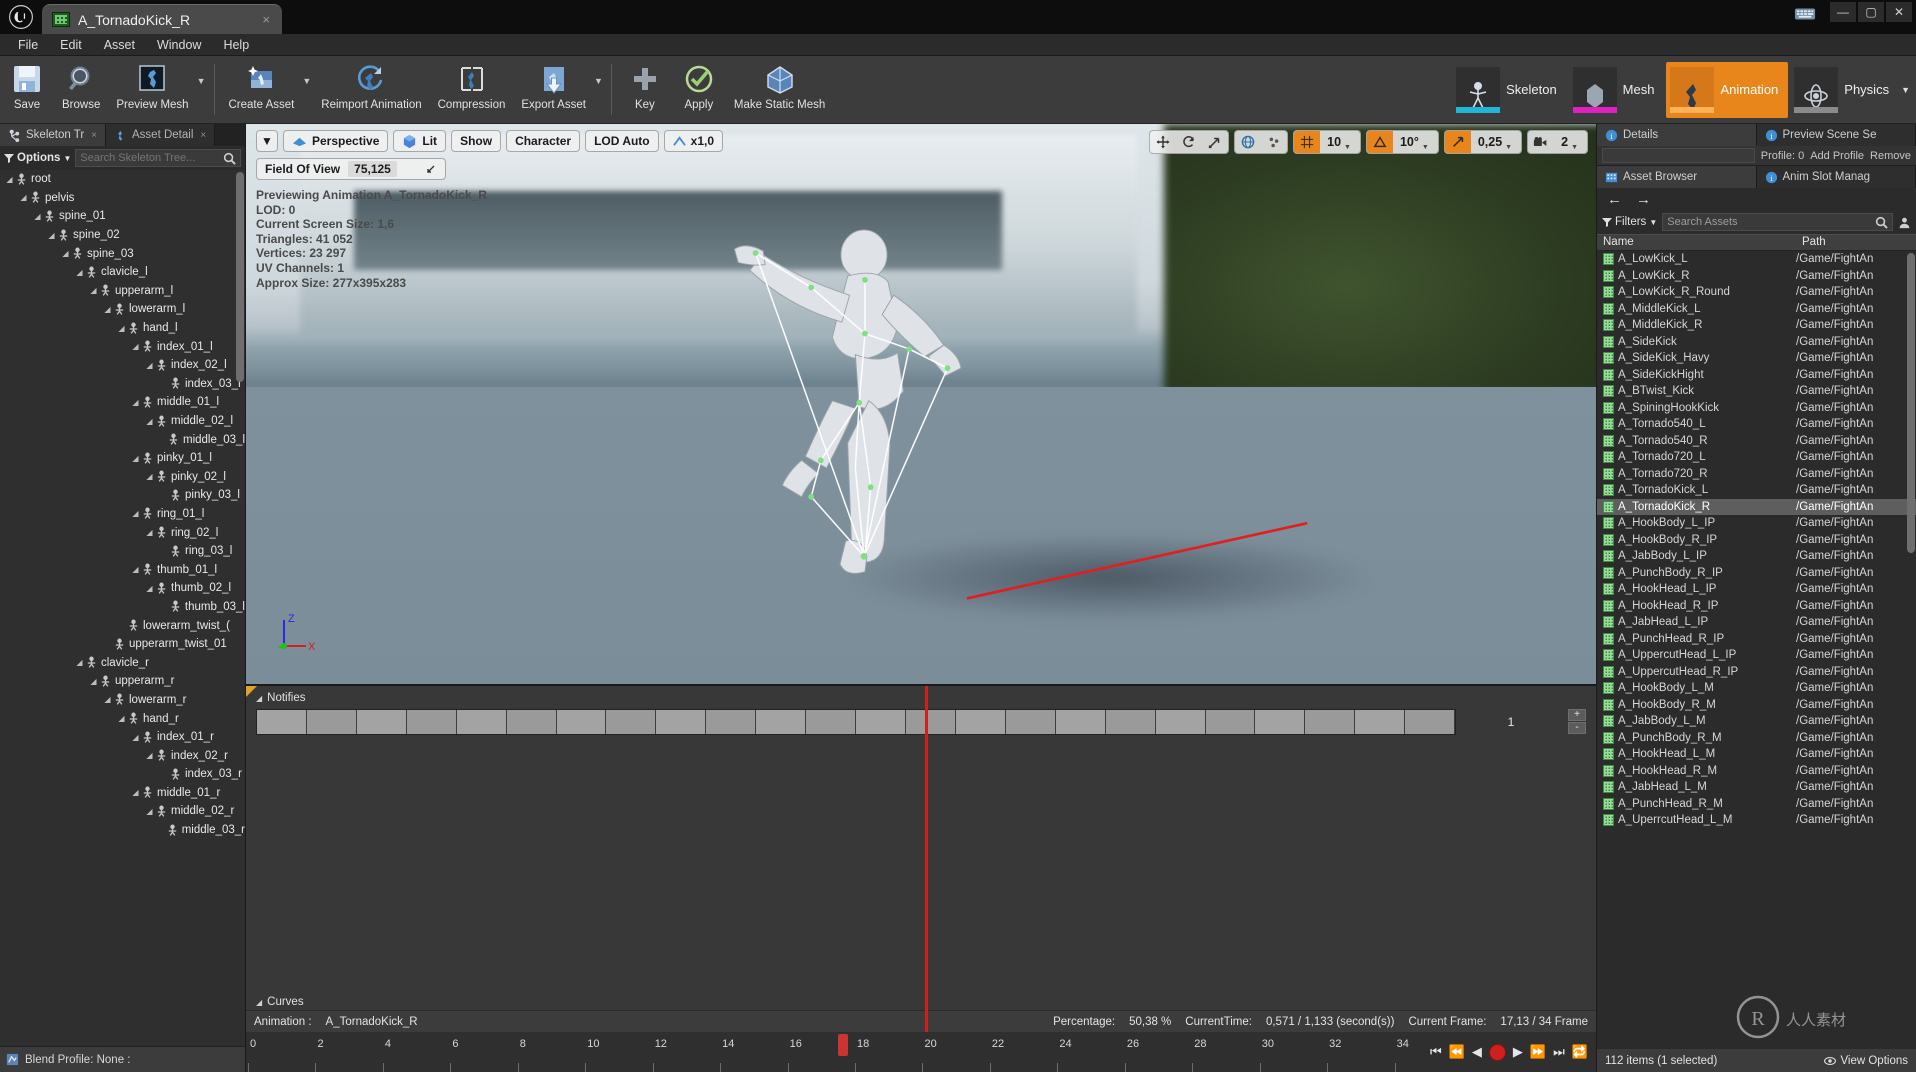 This screenshot has width=1916, height=1072. What do you see at coordinates (1756, 721) in the screenshot?
I see `asset-row: A_JabBody_L_M/Game/FightAn` at bounding box center [1756, 721].